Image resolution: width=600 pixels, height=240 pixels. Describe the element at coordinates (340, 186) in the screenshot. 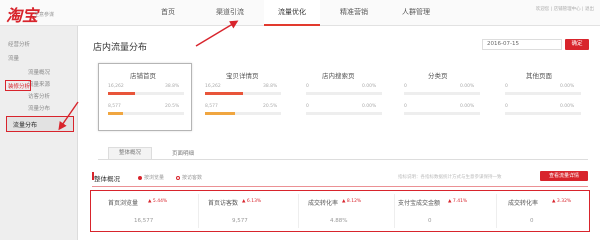

I see `section-divider` at that location.